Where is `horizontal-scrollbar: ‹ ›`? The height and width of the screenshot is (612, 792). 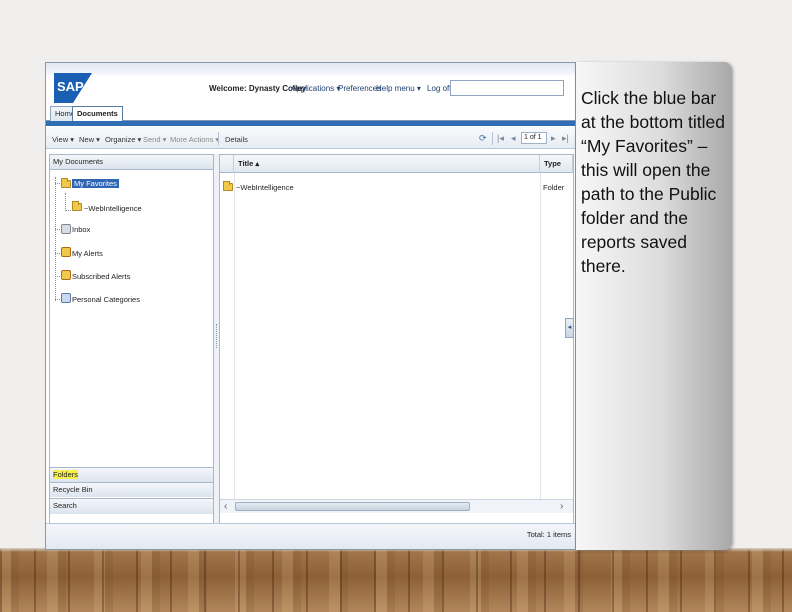 horizontal-scrollbar: ‹ › is located at coordinates (396, 506).